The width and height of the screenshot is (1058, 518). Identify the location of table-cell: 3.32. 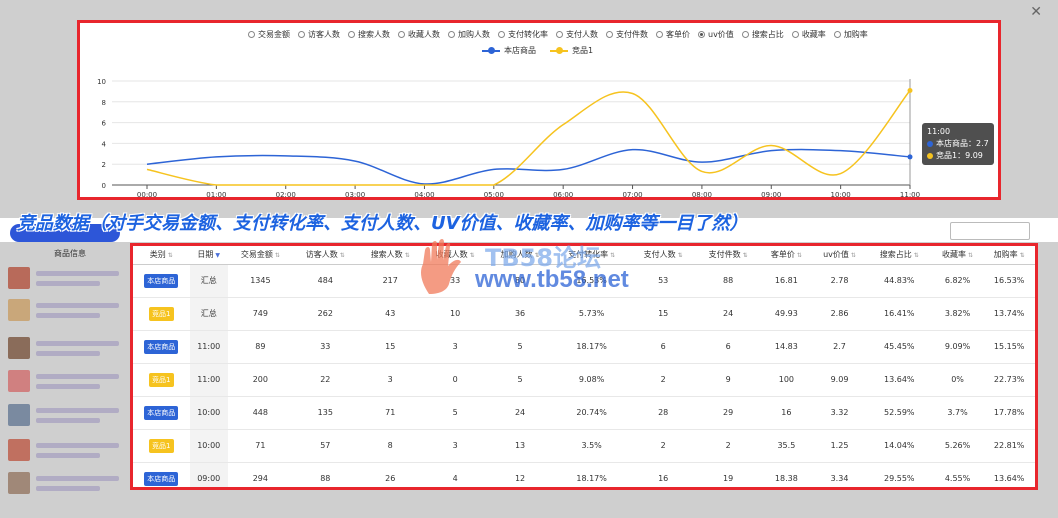
(839, 413).